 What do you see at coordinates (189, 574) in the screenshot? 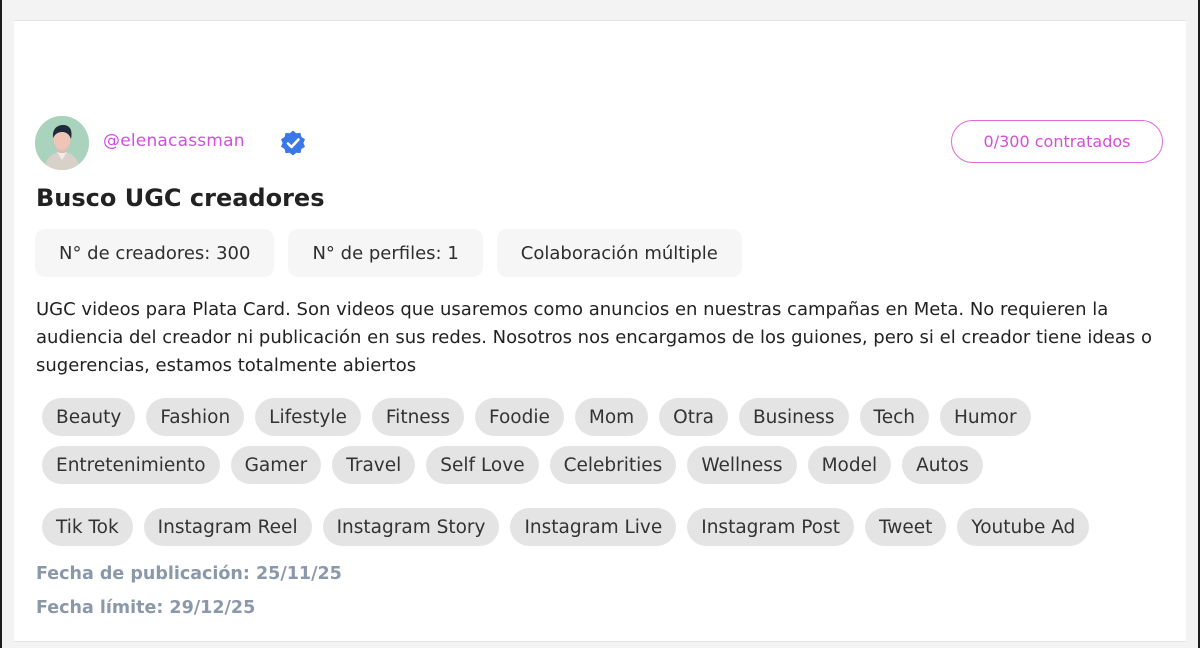
I see `publication-date: Fecha de publicación: 25/11/25` at bounding box center [189, 574].